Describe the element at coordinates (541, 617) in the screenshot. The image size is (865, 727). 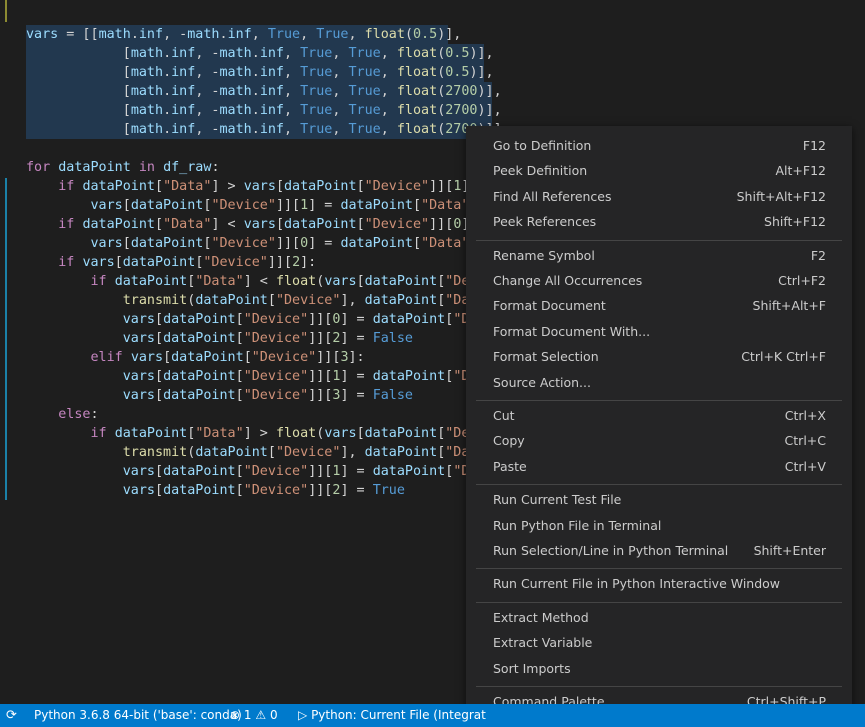
I see `menu-item-label: Extract Method` at that location.